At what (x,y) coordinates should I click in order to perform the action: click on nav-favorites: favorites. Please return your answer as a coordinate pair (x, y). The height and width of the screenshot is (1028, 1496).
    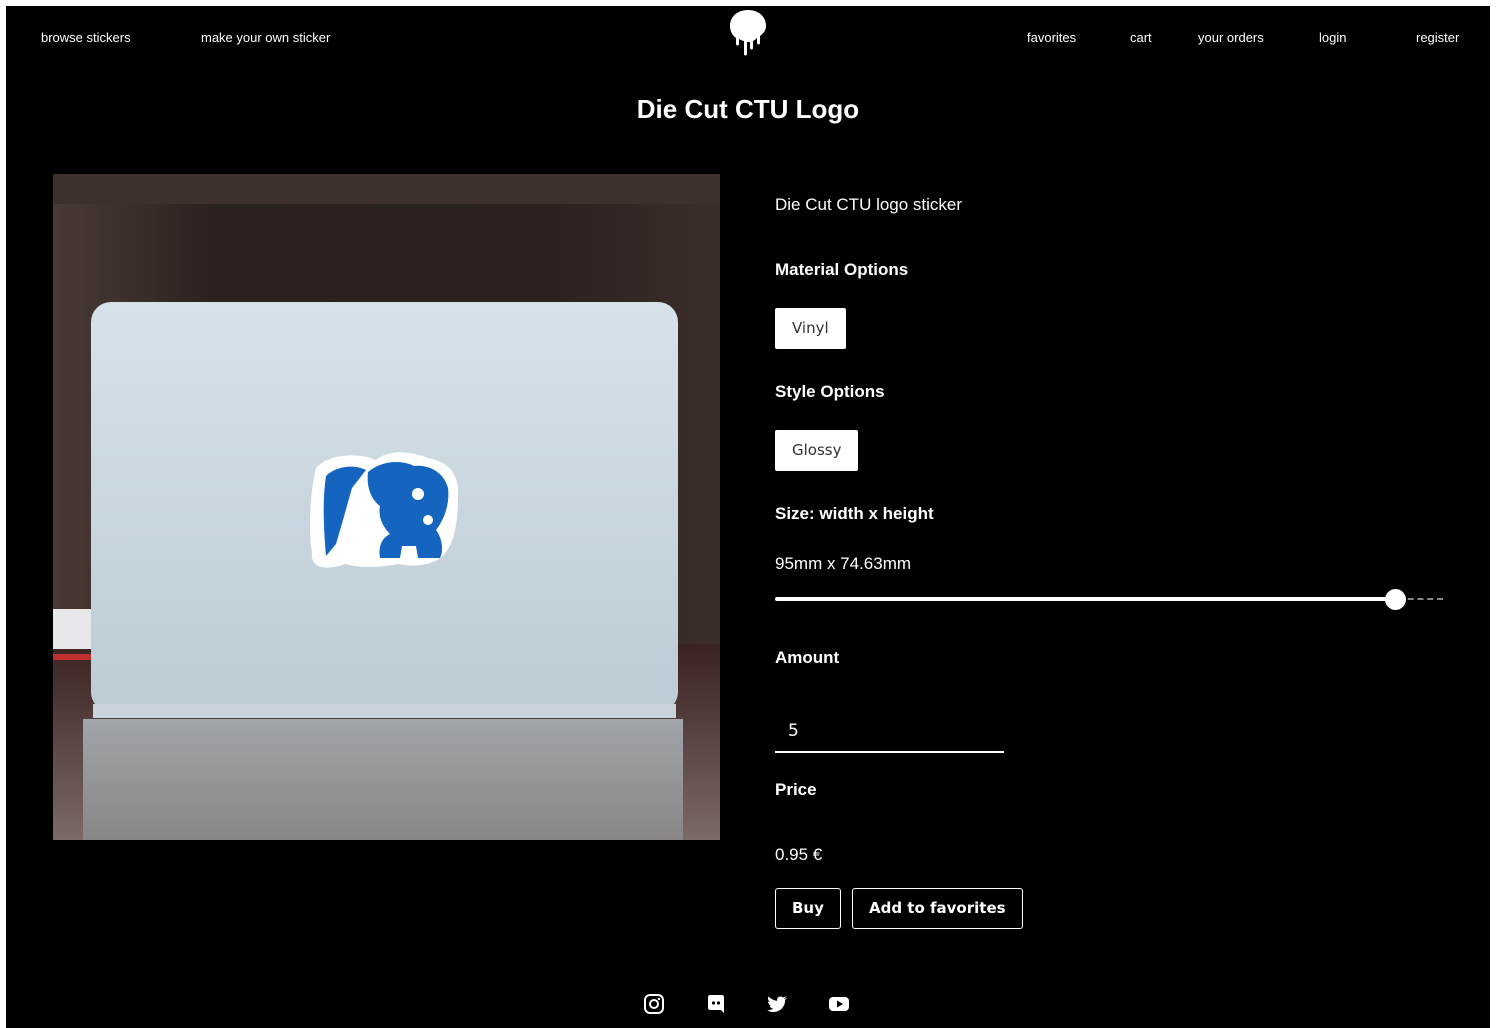
    Looking at the image, I should click on (1051, 37).